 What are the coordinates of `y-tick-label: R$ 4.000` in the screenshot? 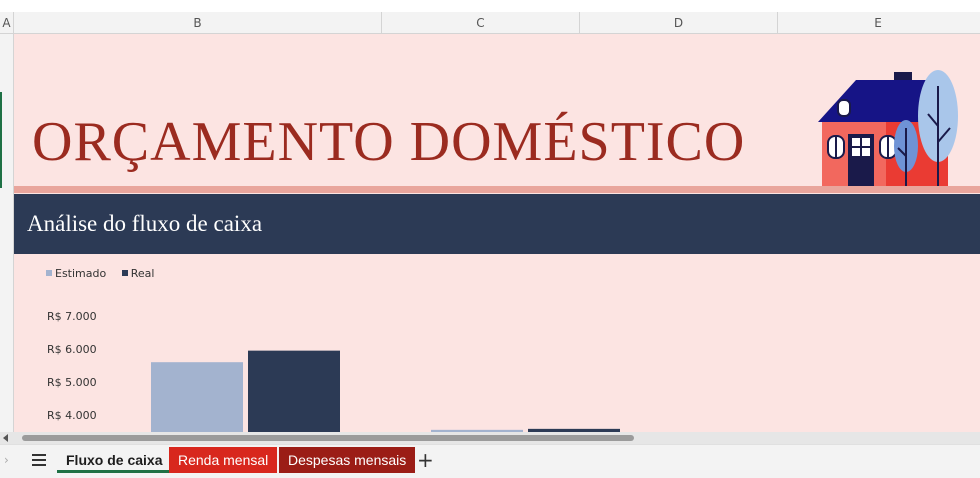 It's located at (72, 415).